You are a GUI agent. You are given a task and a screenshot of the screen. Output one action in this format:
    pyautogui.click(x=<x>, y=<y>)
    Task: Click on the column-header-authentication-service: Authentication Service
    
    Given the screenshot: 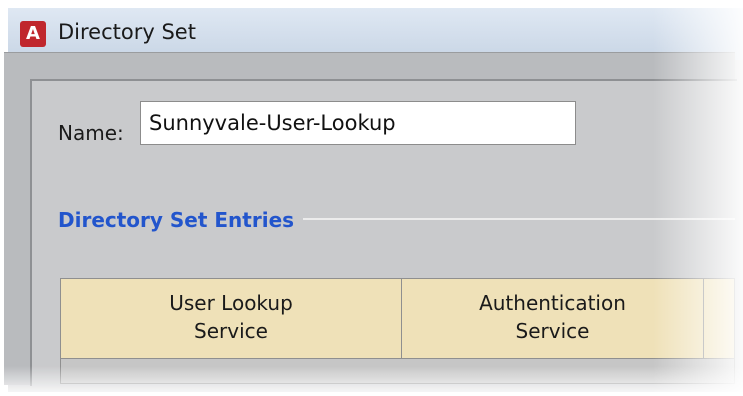 What is the action you would take?
    pyautogui.click(x=553, y=319)
    